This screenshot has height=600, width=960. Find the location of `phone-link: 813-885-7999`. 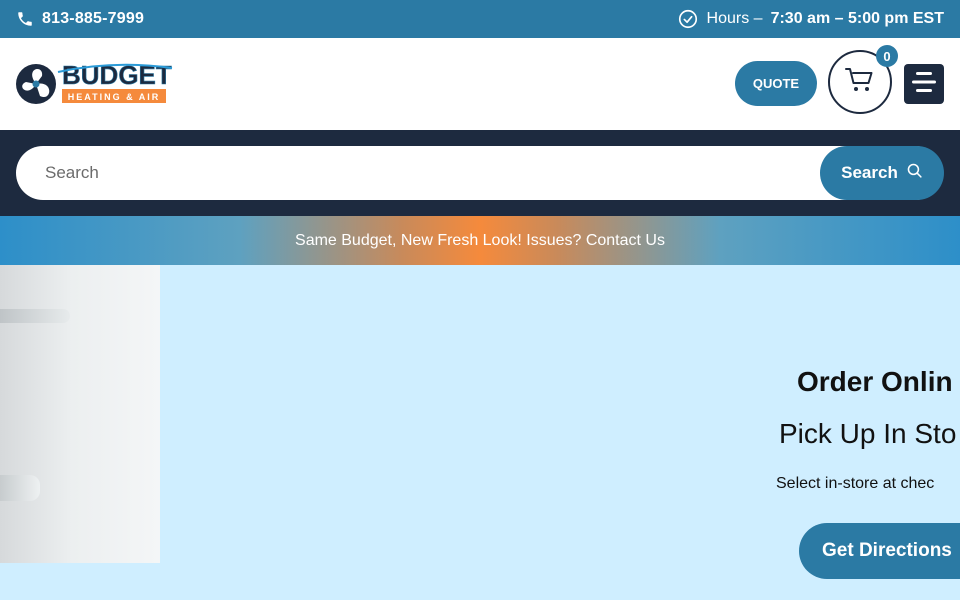

phone-link: 813-885-7999 is located at coordinates (80, 19).